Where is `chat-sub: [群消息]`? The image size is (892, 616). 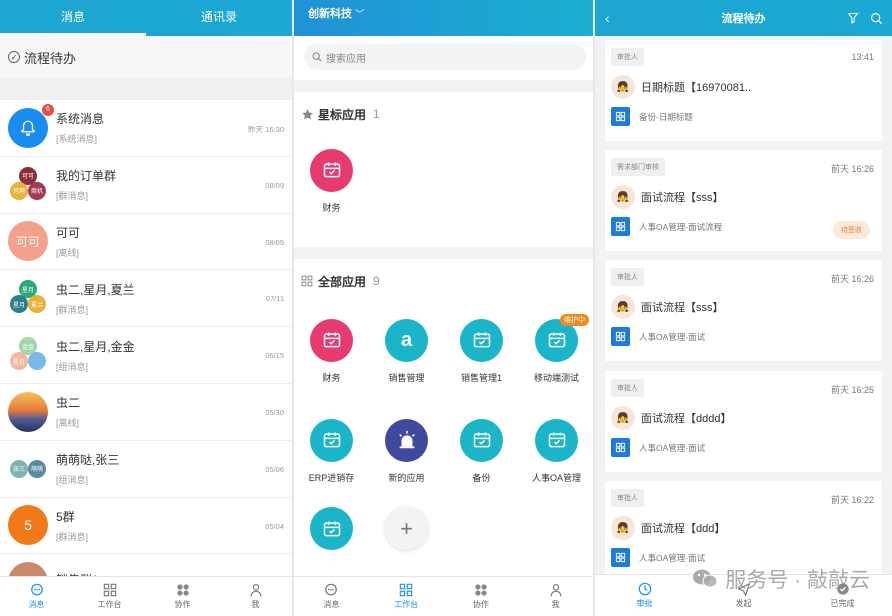
chat-sub: [群消息] is located at coordinates (72, 196).